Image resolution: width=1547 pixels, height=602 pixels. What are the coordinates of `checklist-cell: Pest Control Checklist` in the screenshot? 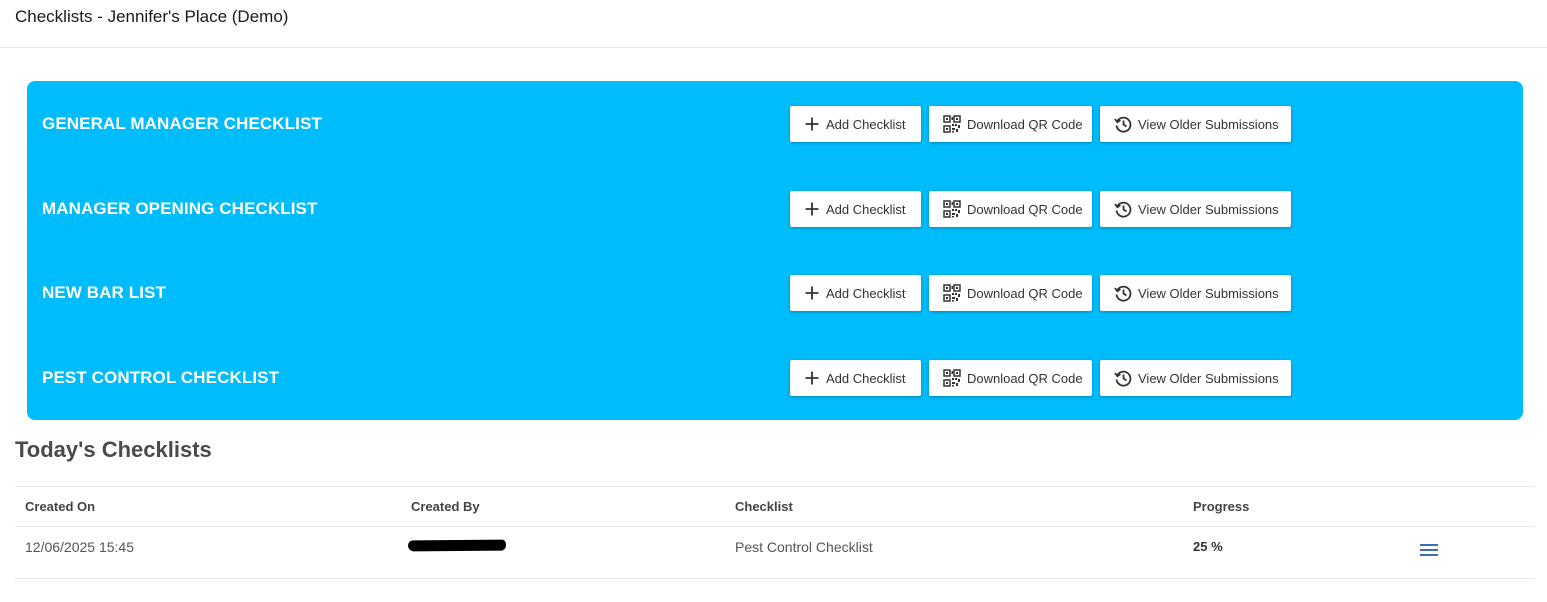 It's located at (804, 547).